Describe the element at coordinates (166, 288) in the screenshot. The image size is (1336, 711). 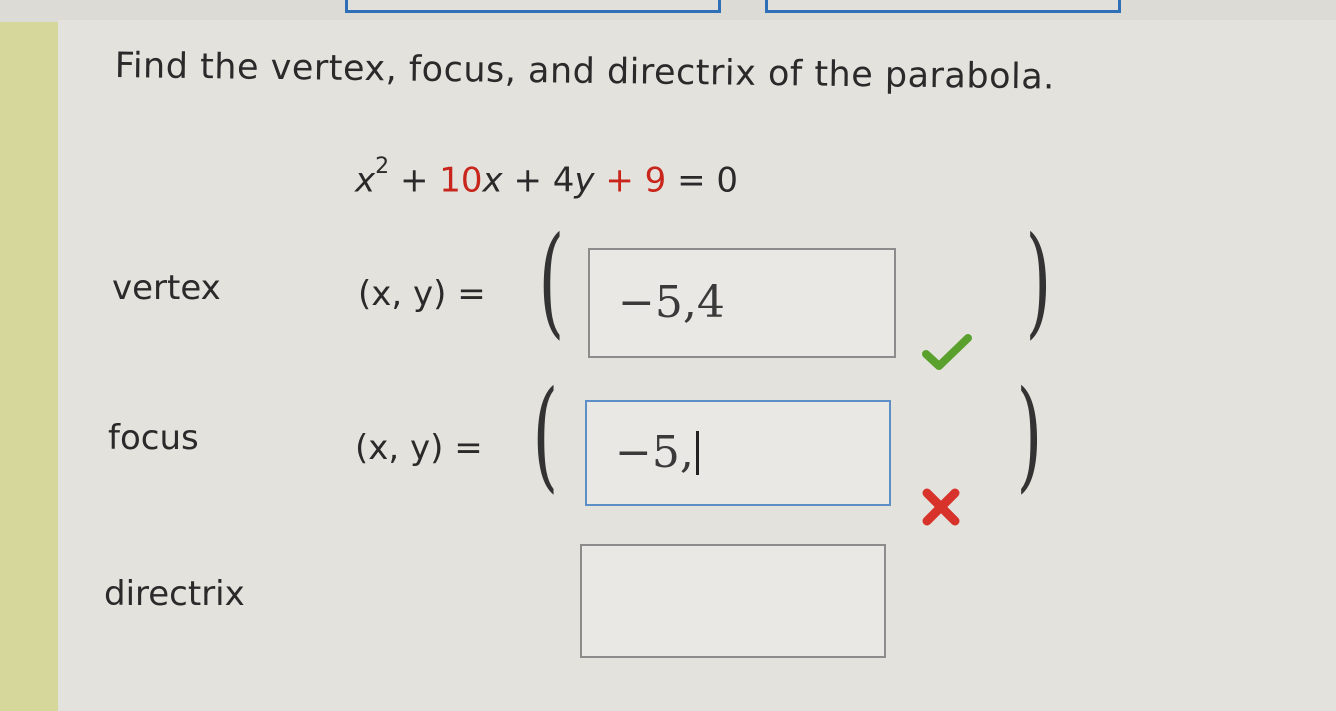
I see `vertex-label: vertex` at that location.